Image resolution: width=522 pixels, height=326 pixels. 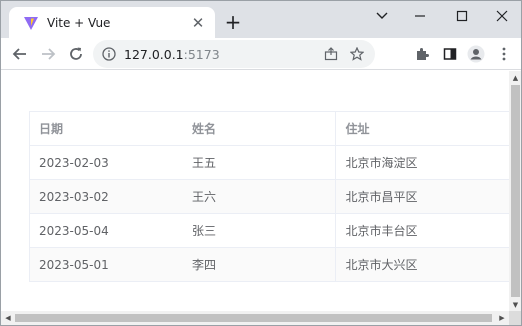 What do you see at coordinates (259, 196) in the screenshot?
I see `cell-name: 王六` at bounding box center [259, 196].